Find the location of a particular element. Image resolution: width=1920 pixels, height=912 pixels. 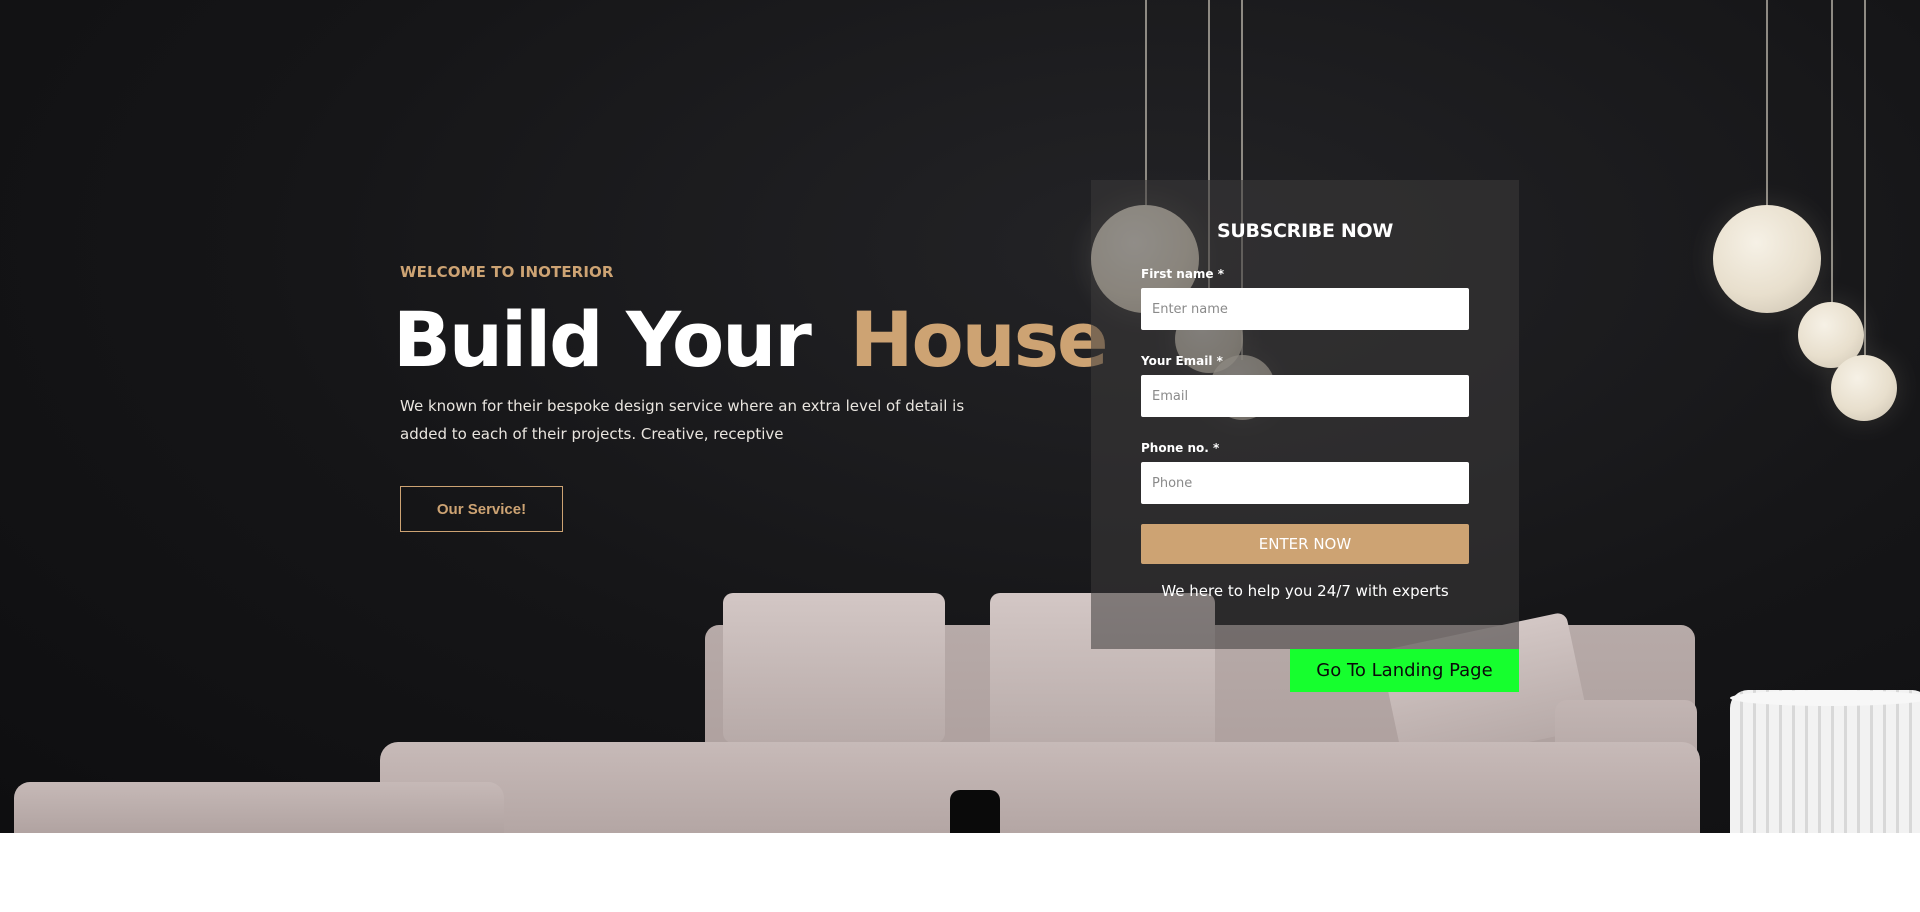

headline-accent-text: House is located at coordinates (979, 339).